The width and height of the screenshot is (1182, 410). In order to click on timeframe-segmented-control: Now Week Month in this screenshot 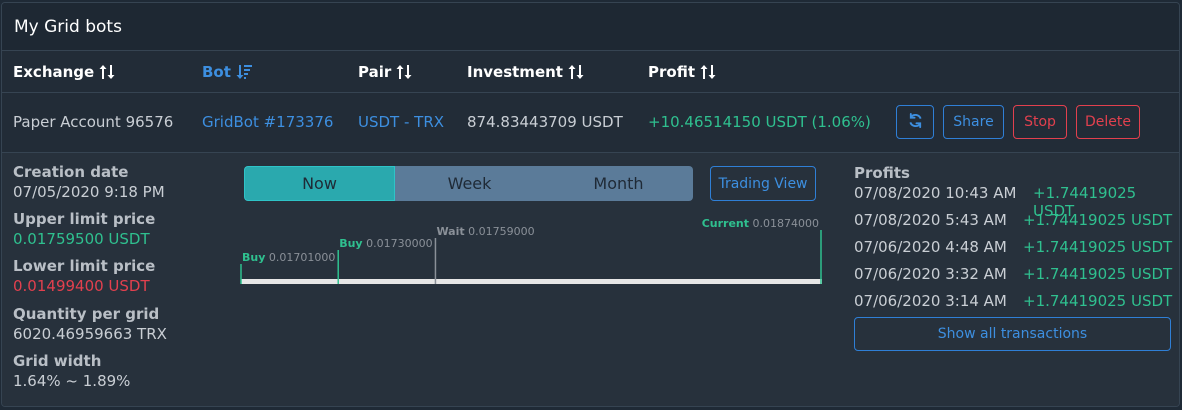, I will do `click(468, 183)`.